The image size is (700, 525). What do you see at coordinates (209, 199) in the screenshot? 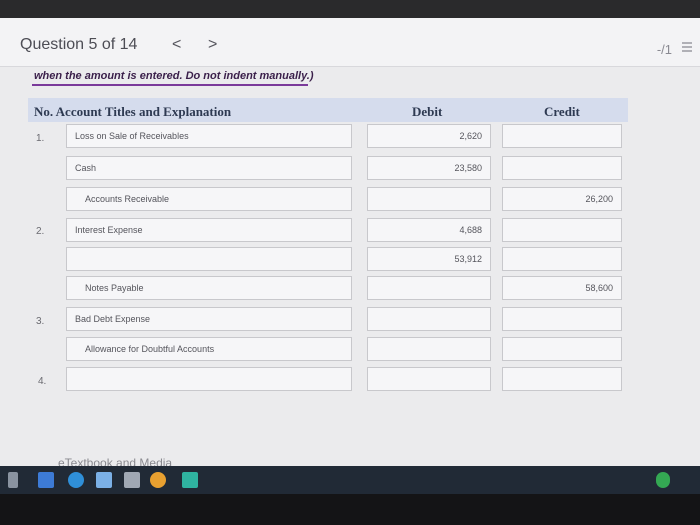
I see `account-input: Accounts Receivable` at bounding box center [209, 199].